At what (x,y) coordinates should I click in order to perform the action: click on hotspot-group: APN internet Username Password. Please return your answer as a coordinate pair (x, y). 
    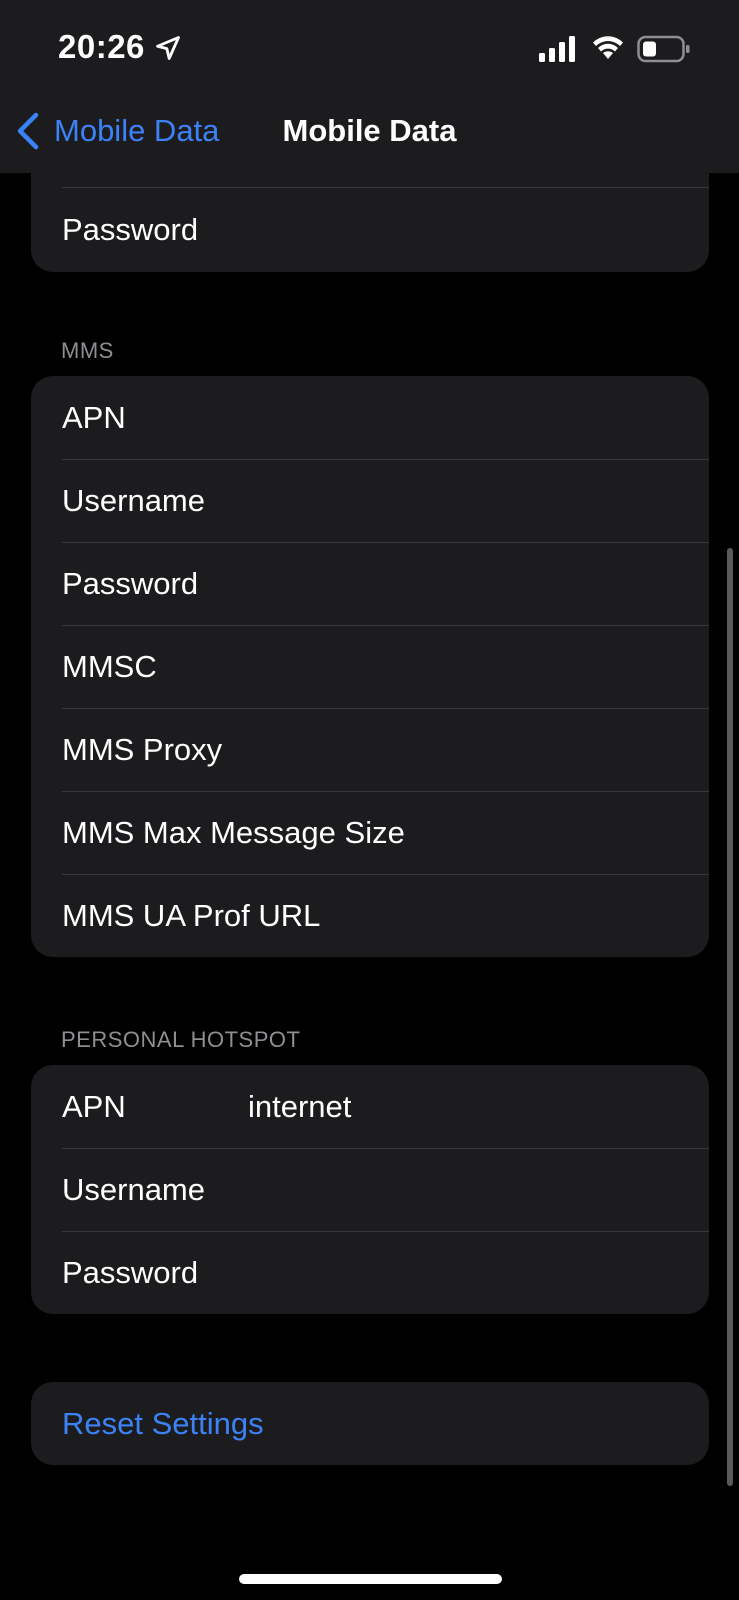
    Looking at the image, I should click on (370, 1189).